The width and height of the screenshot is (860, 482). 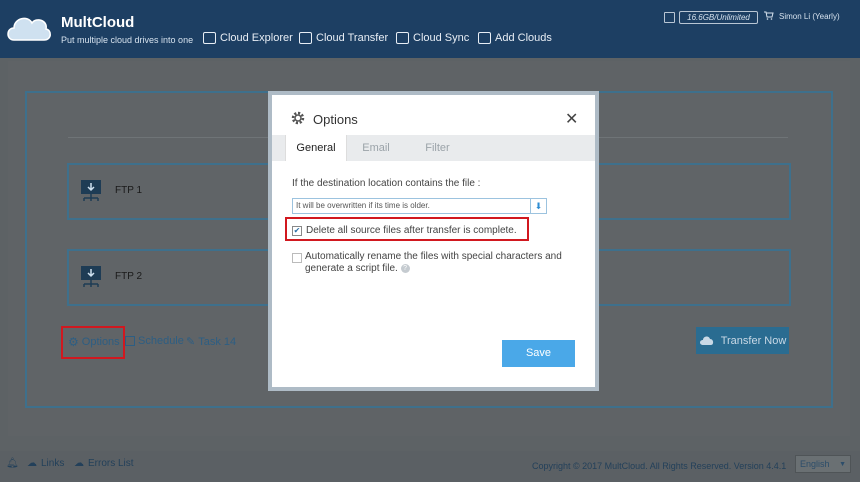 What do you see at coordinates (217, 341) in the screenshot?
I see `task-name-label: Task 14` at bounding box center [217, 341].